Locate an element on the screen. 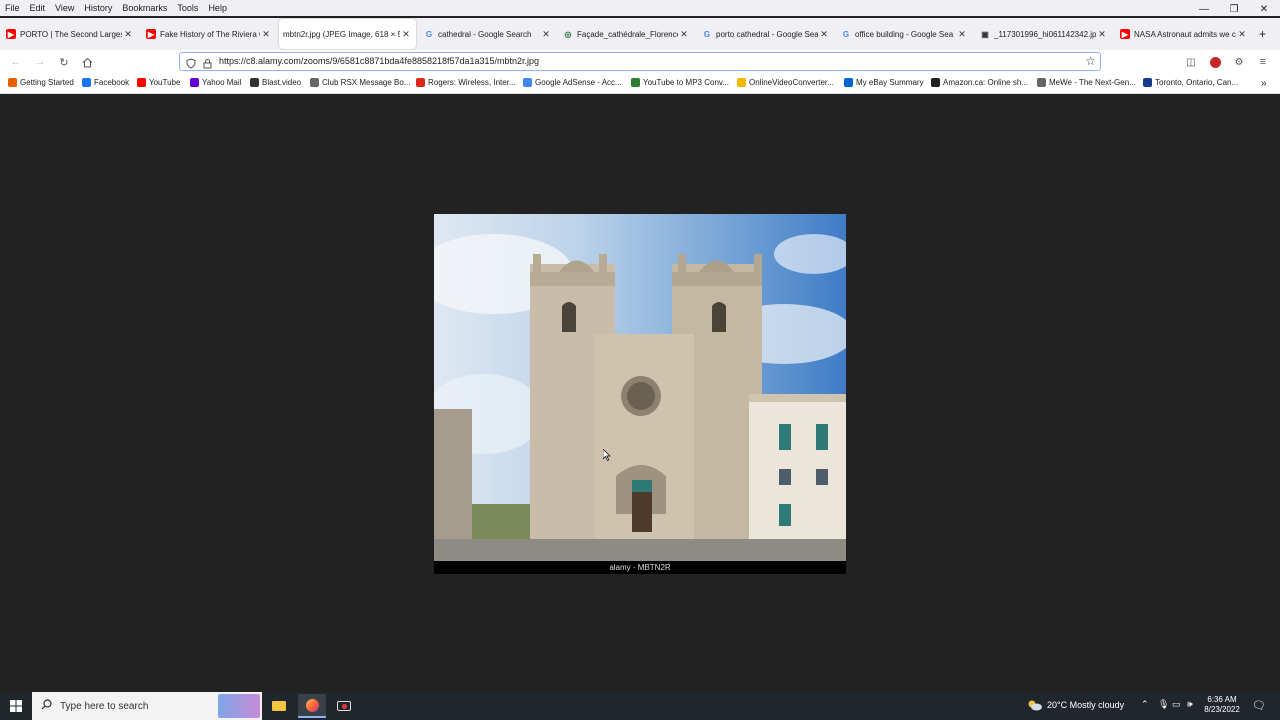 The width and height of the screenshot is (1280, 720). forward-icon: → is located at coordinates (40, 62).